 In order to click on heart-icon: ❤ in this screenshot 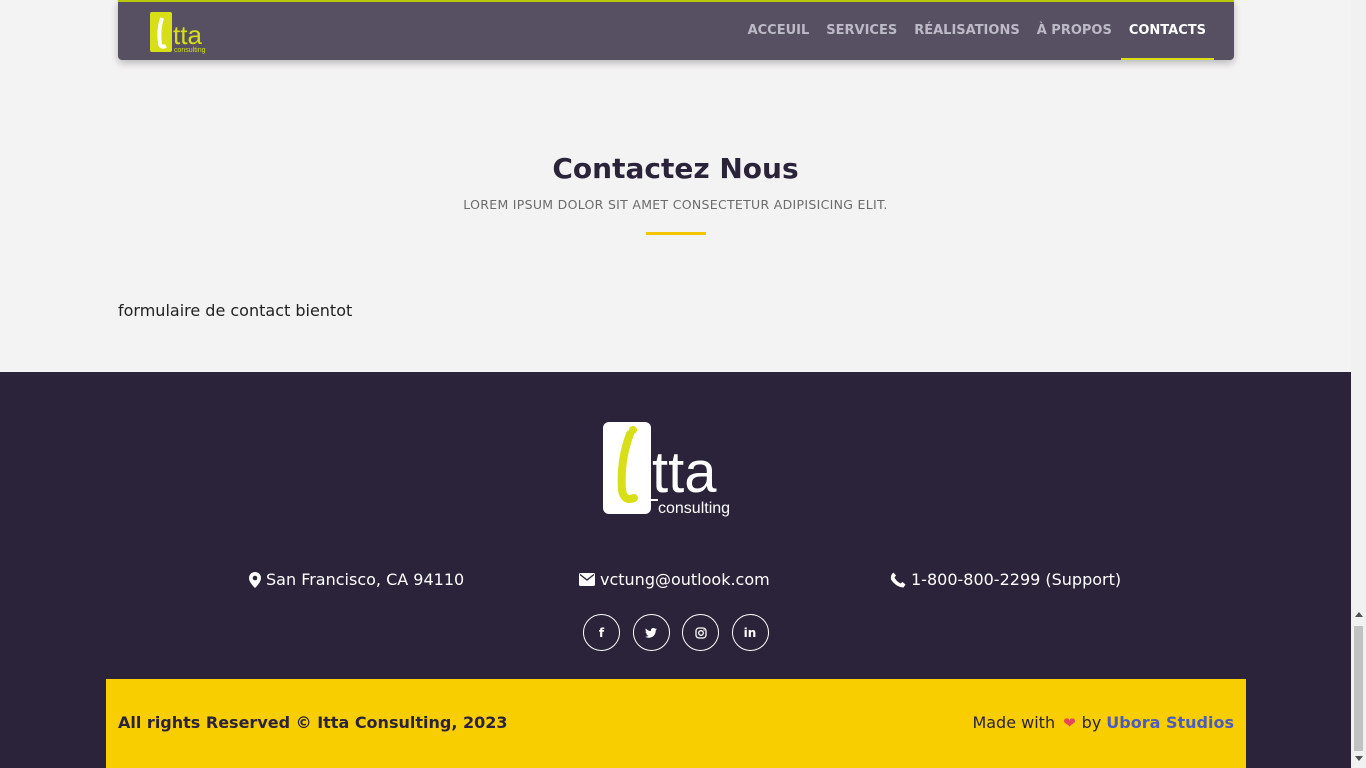, I will do `click(1069, 722)`.